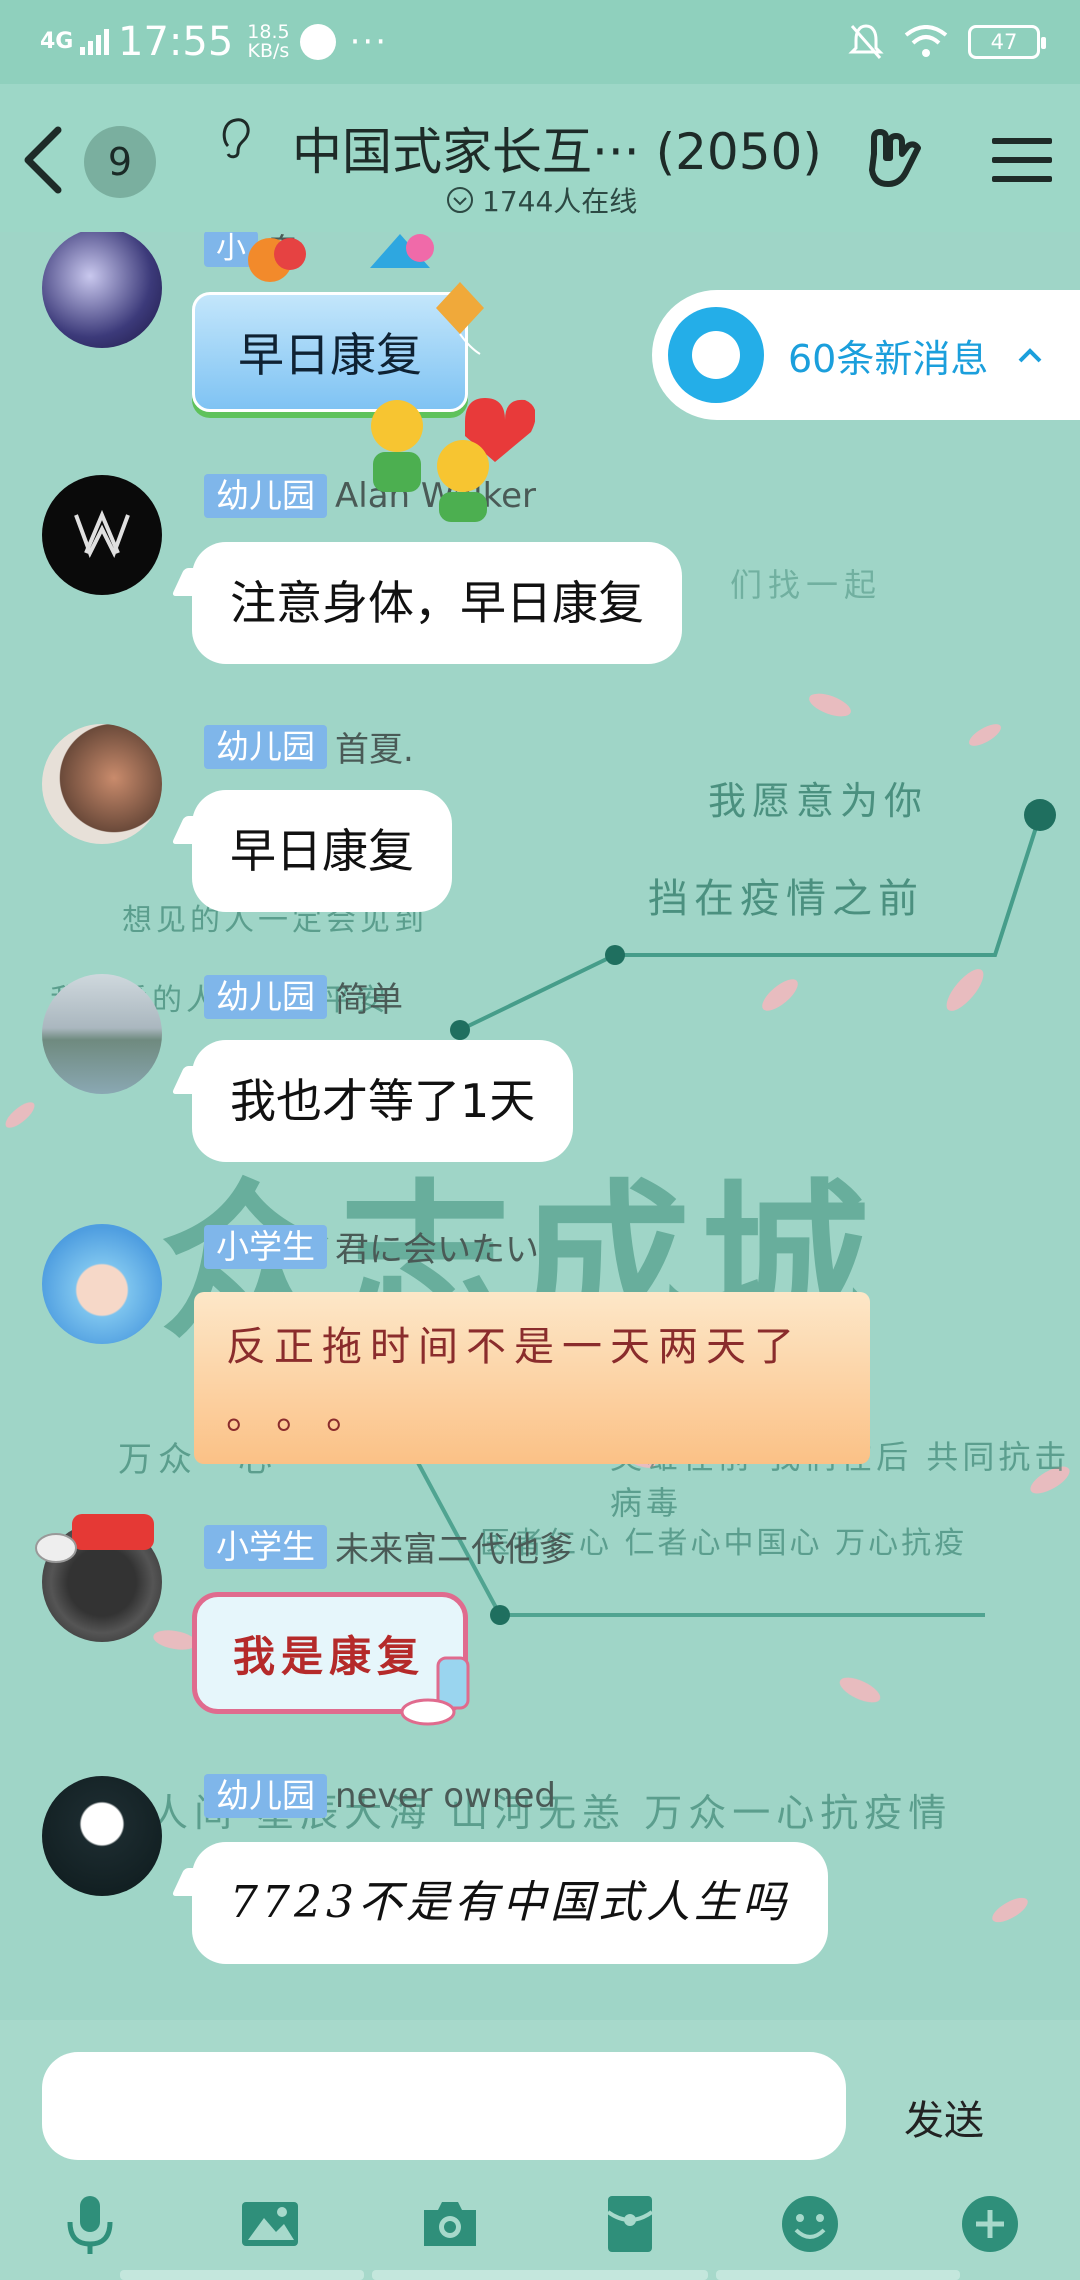 The height and width of the screenshot is (2280, 1080). I want to click on alan-walker-logo-icon, so click(102, 534).